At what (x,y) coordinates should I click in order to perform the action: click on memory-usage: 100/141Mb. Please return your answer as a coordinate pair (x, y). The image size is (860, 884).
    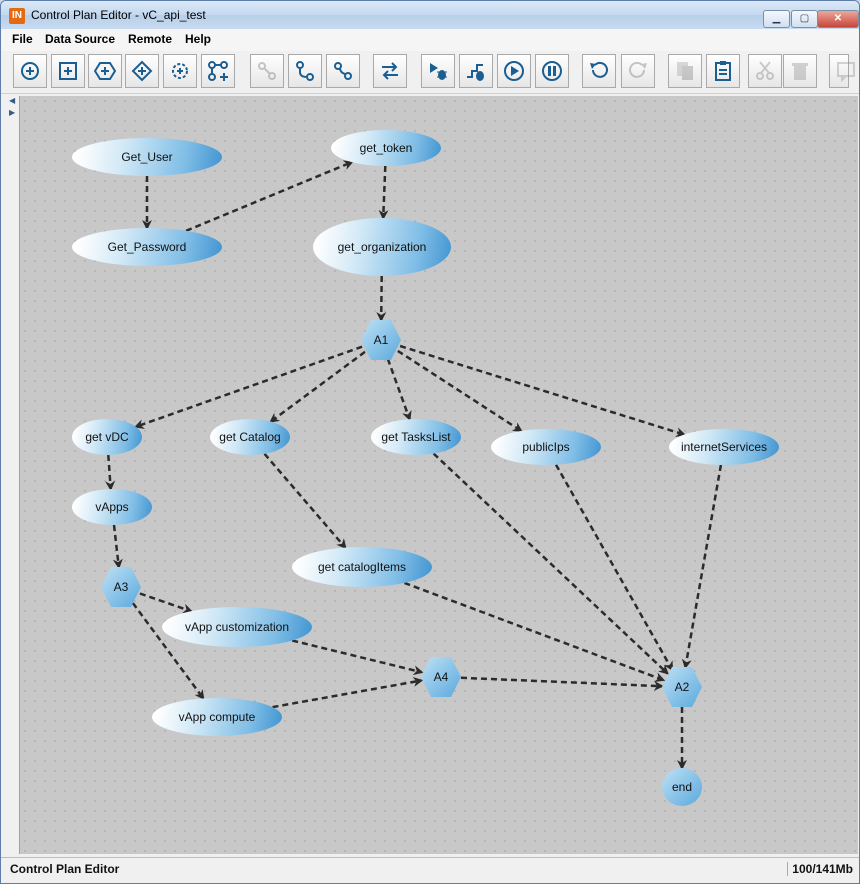
    Looking at the image, I should click on (820, 869).